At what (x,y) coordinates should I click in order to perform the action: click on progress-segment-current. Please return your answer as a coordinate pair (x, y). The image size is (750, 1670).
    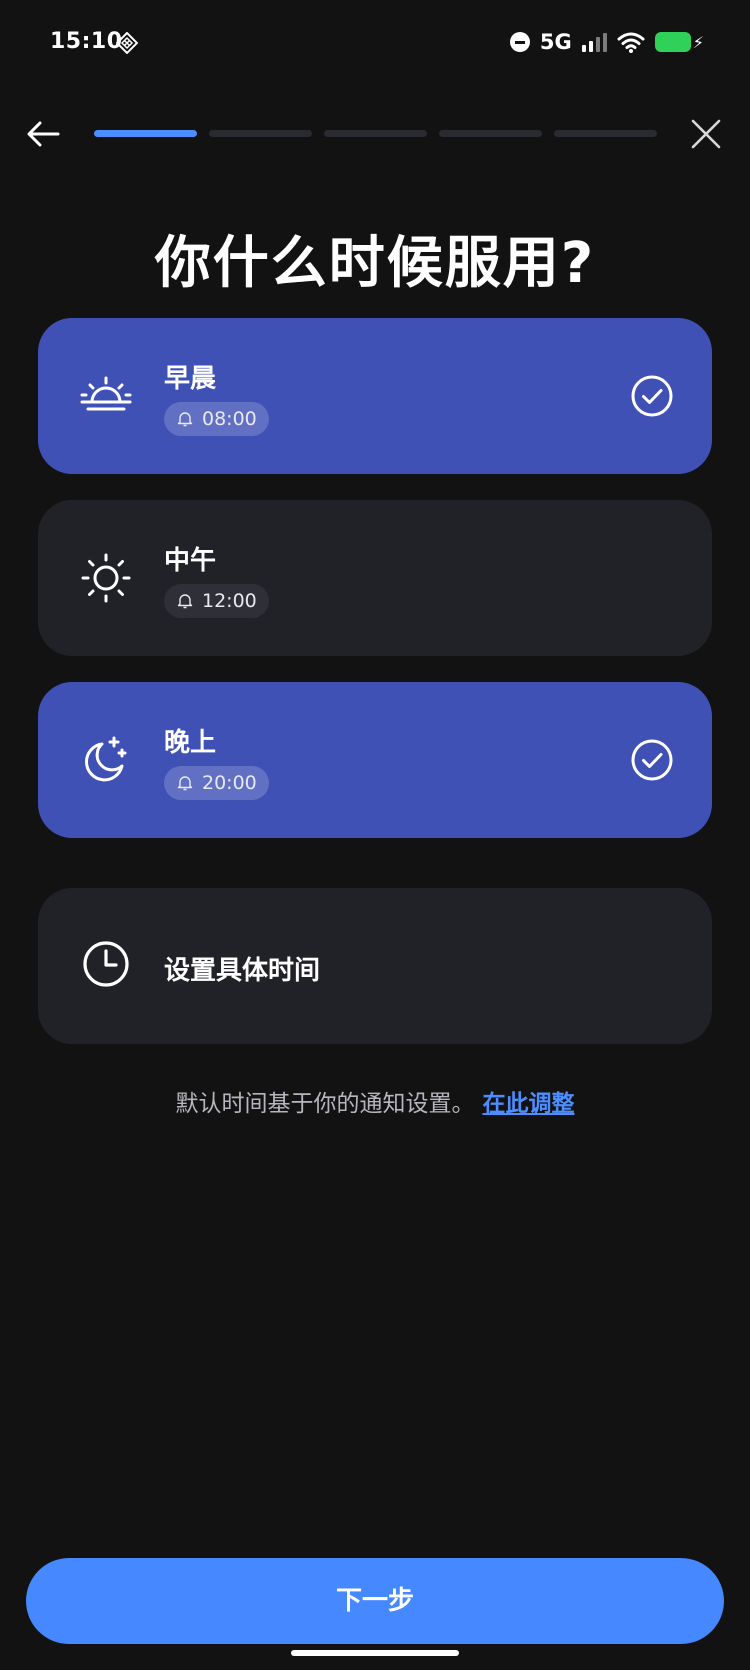
    Looking at the image, I should click on (145, 133).